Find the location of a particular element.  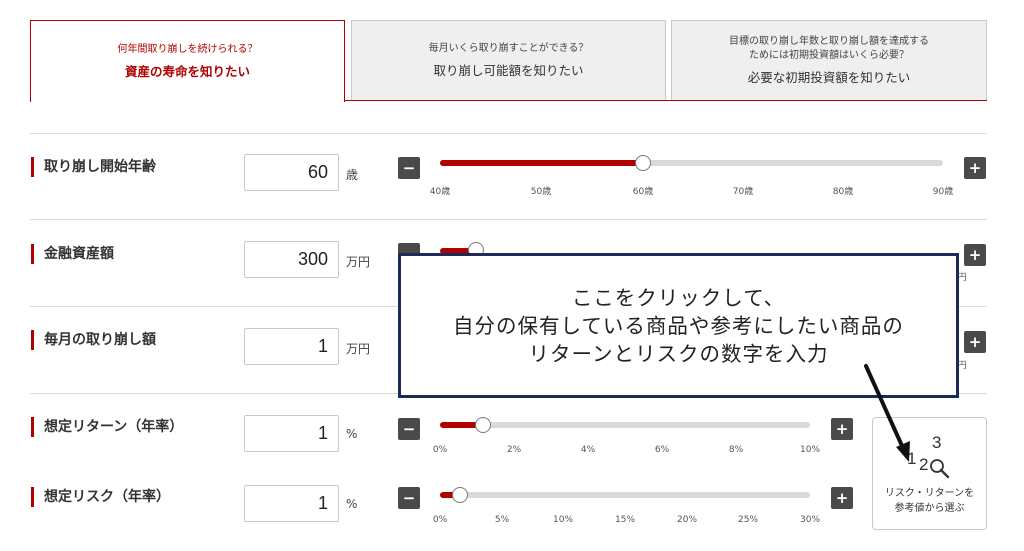

callout-line: ここをクリックして、 is located at coordinates (678, 297).